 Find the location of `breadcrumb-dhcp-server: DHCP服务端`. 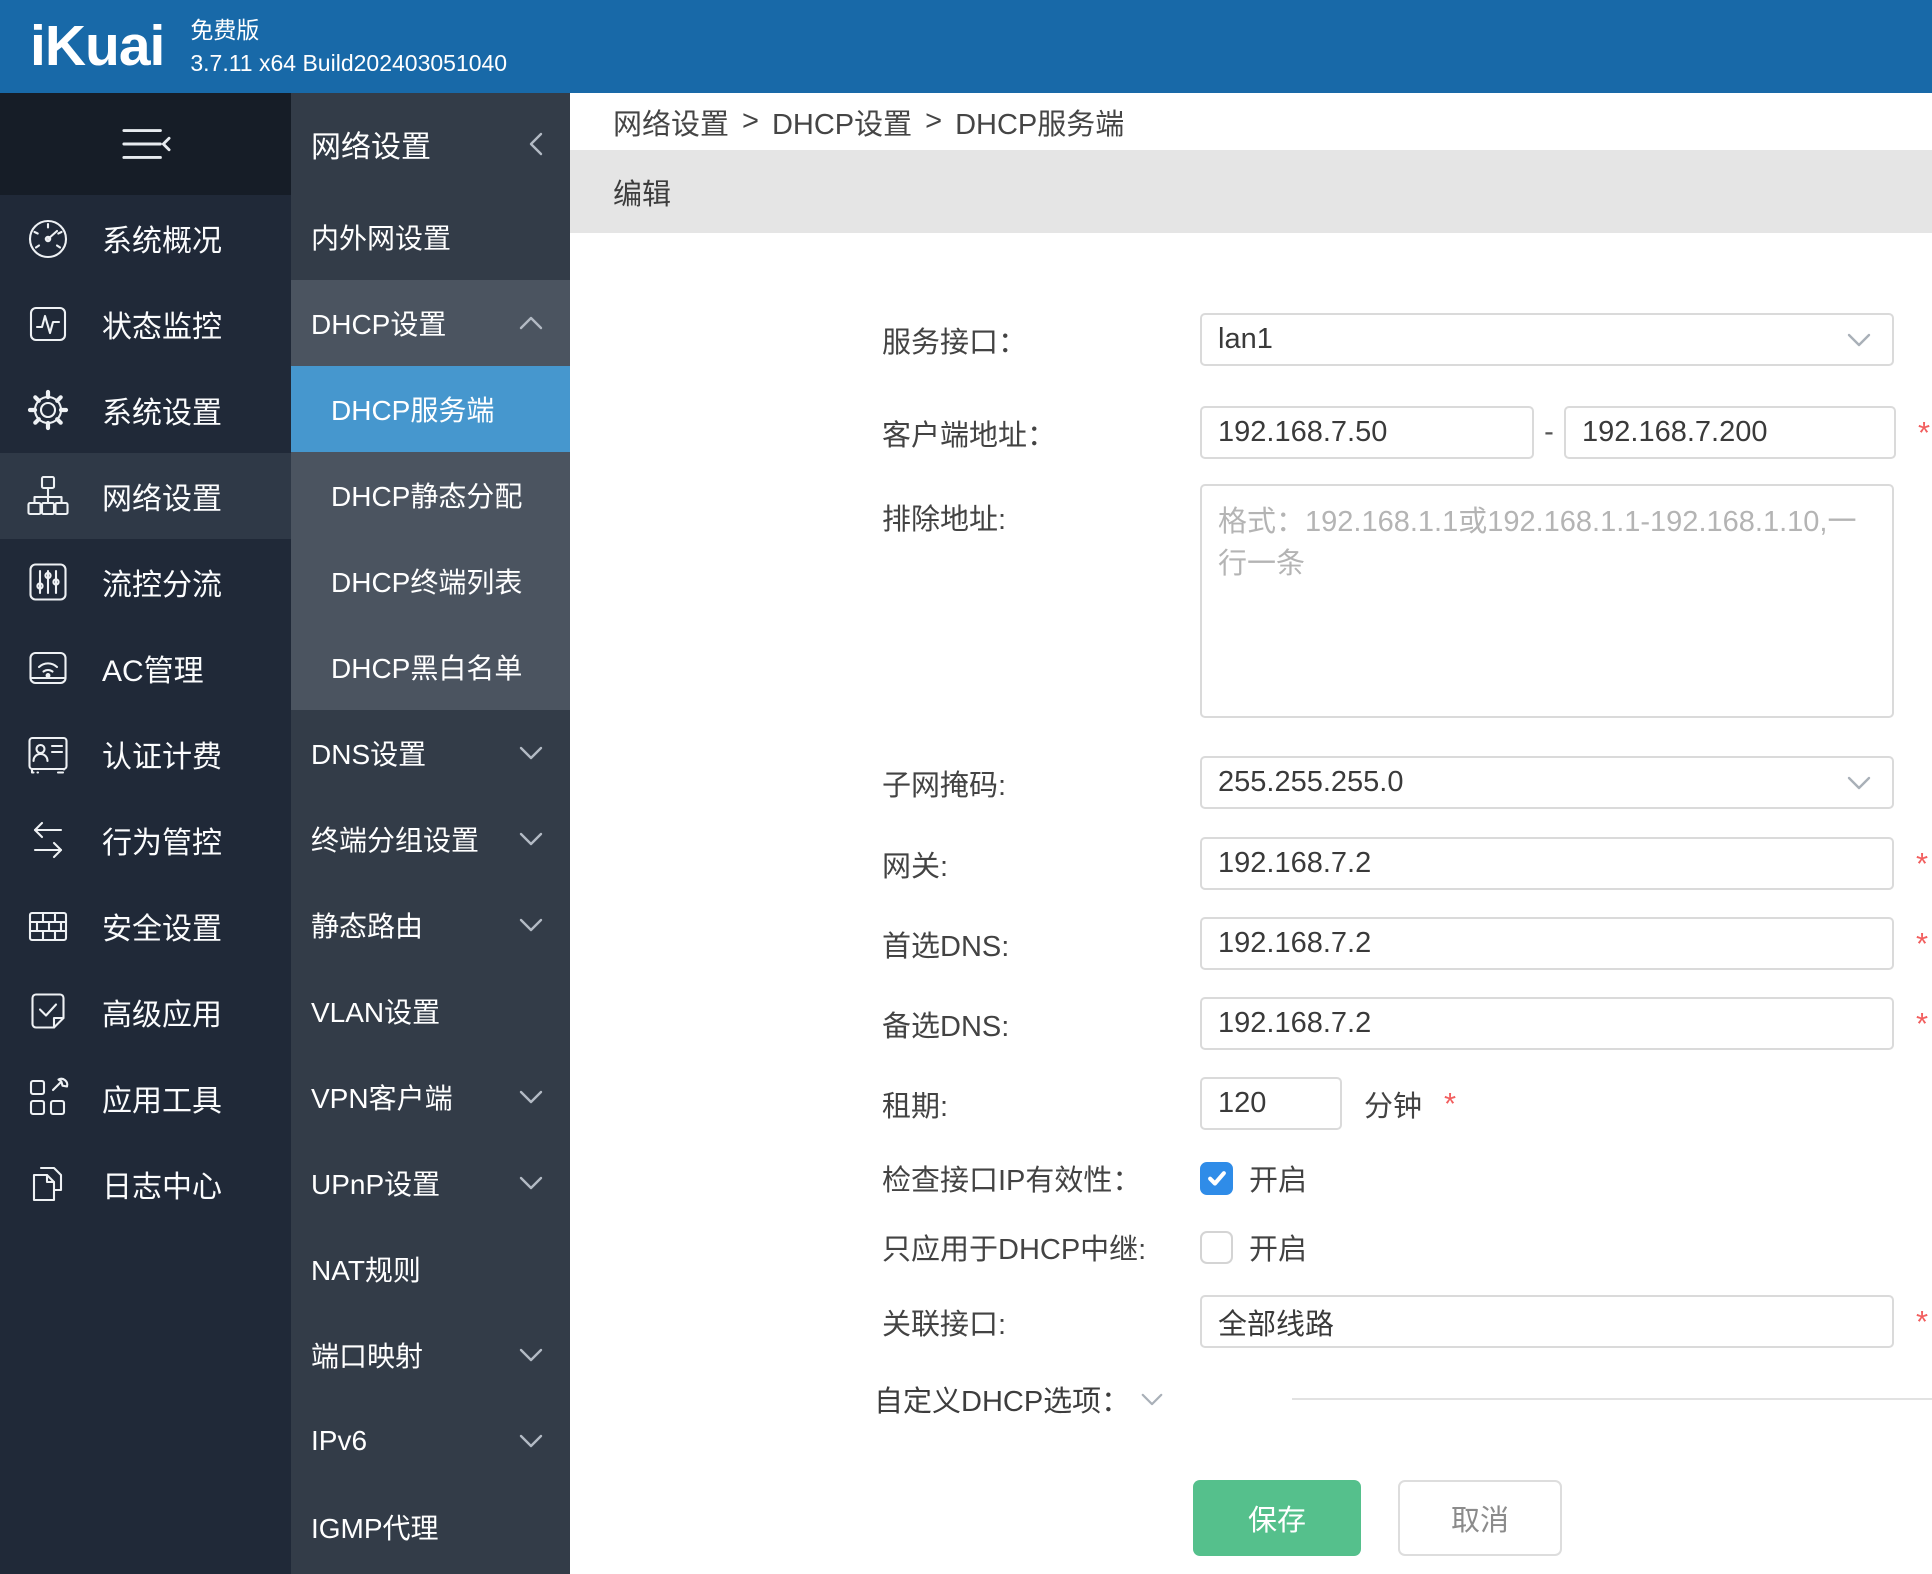

breadcrumb-dhcp-server: DHCP服务端 is located at coordinates (1039, 122).